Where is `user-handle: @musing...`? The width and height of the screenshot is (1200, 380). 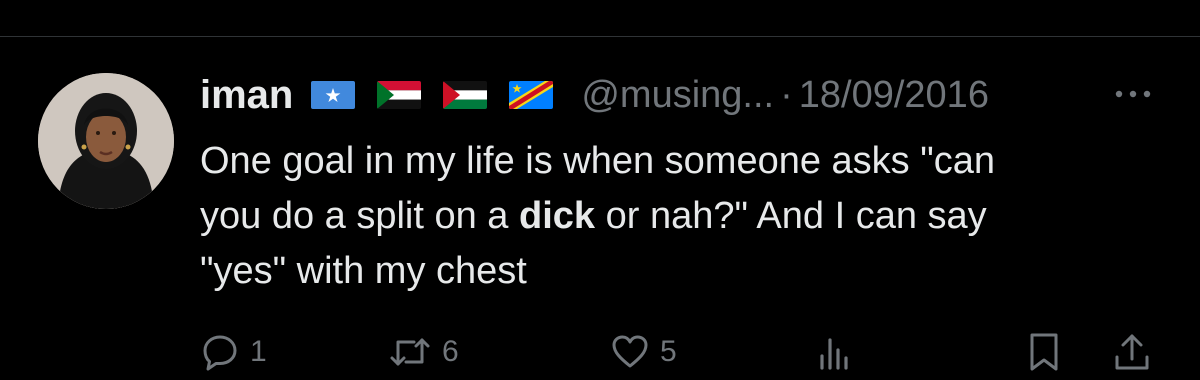
user-handle: @musing... is located at coordinates (677, 95).